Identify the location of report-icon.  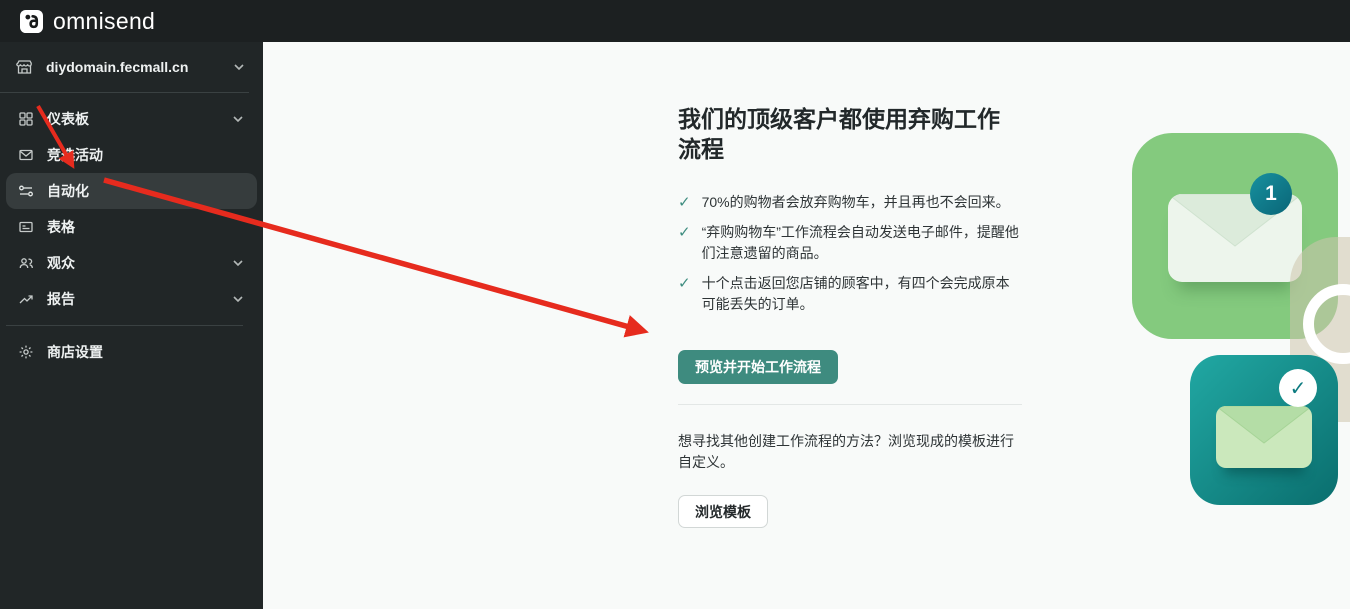
(25, 299).